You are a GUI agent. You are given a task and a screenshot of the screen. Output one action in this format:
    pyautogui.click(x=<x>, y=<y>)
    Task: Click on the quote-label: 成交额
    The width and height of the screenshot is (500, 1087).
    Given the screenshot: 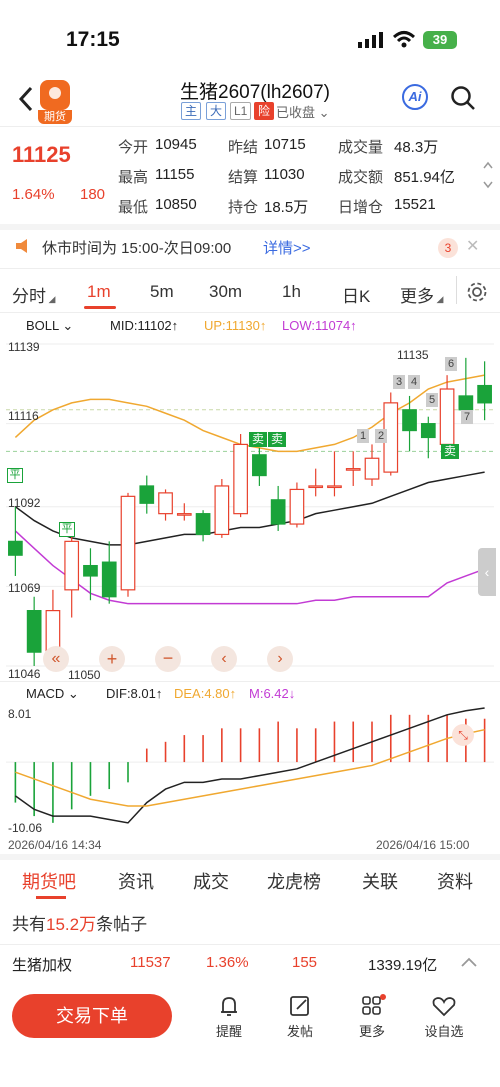 What is the action you would take?
    pyautogui.click(x=361, y=177)
    